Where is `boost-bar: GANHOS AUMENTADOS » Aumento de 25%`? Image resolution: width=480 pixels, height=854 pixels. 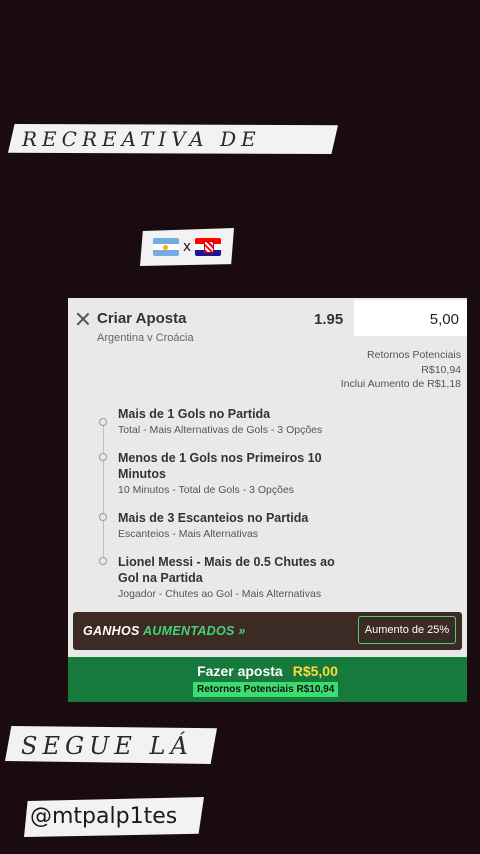
boost-bar: GANHOS AUMENTADOS » Aumento de 25% is located at coordinates (267, 631).